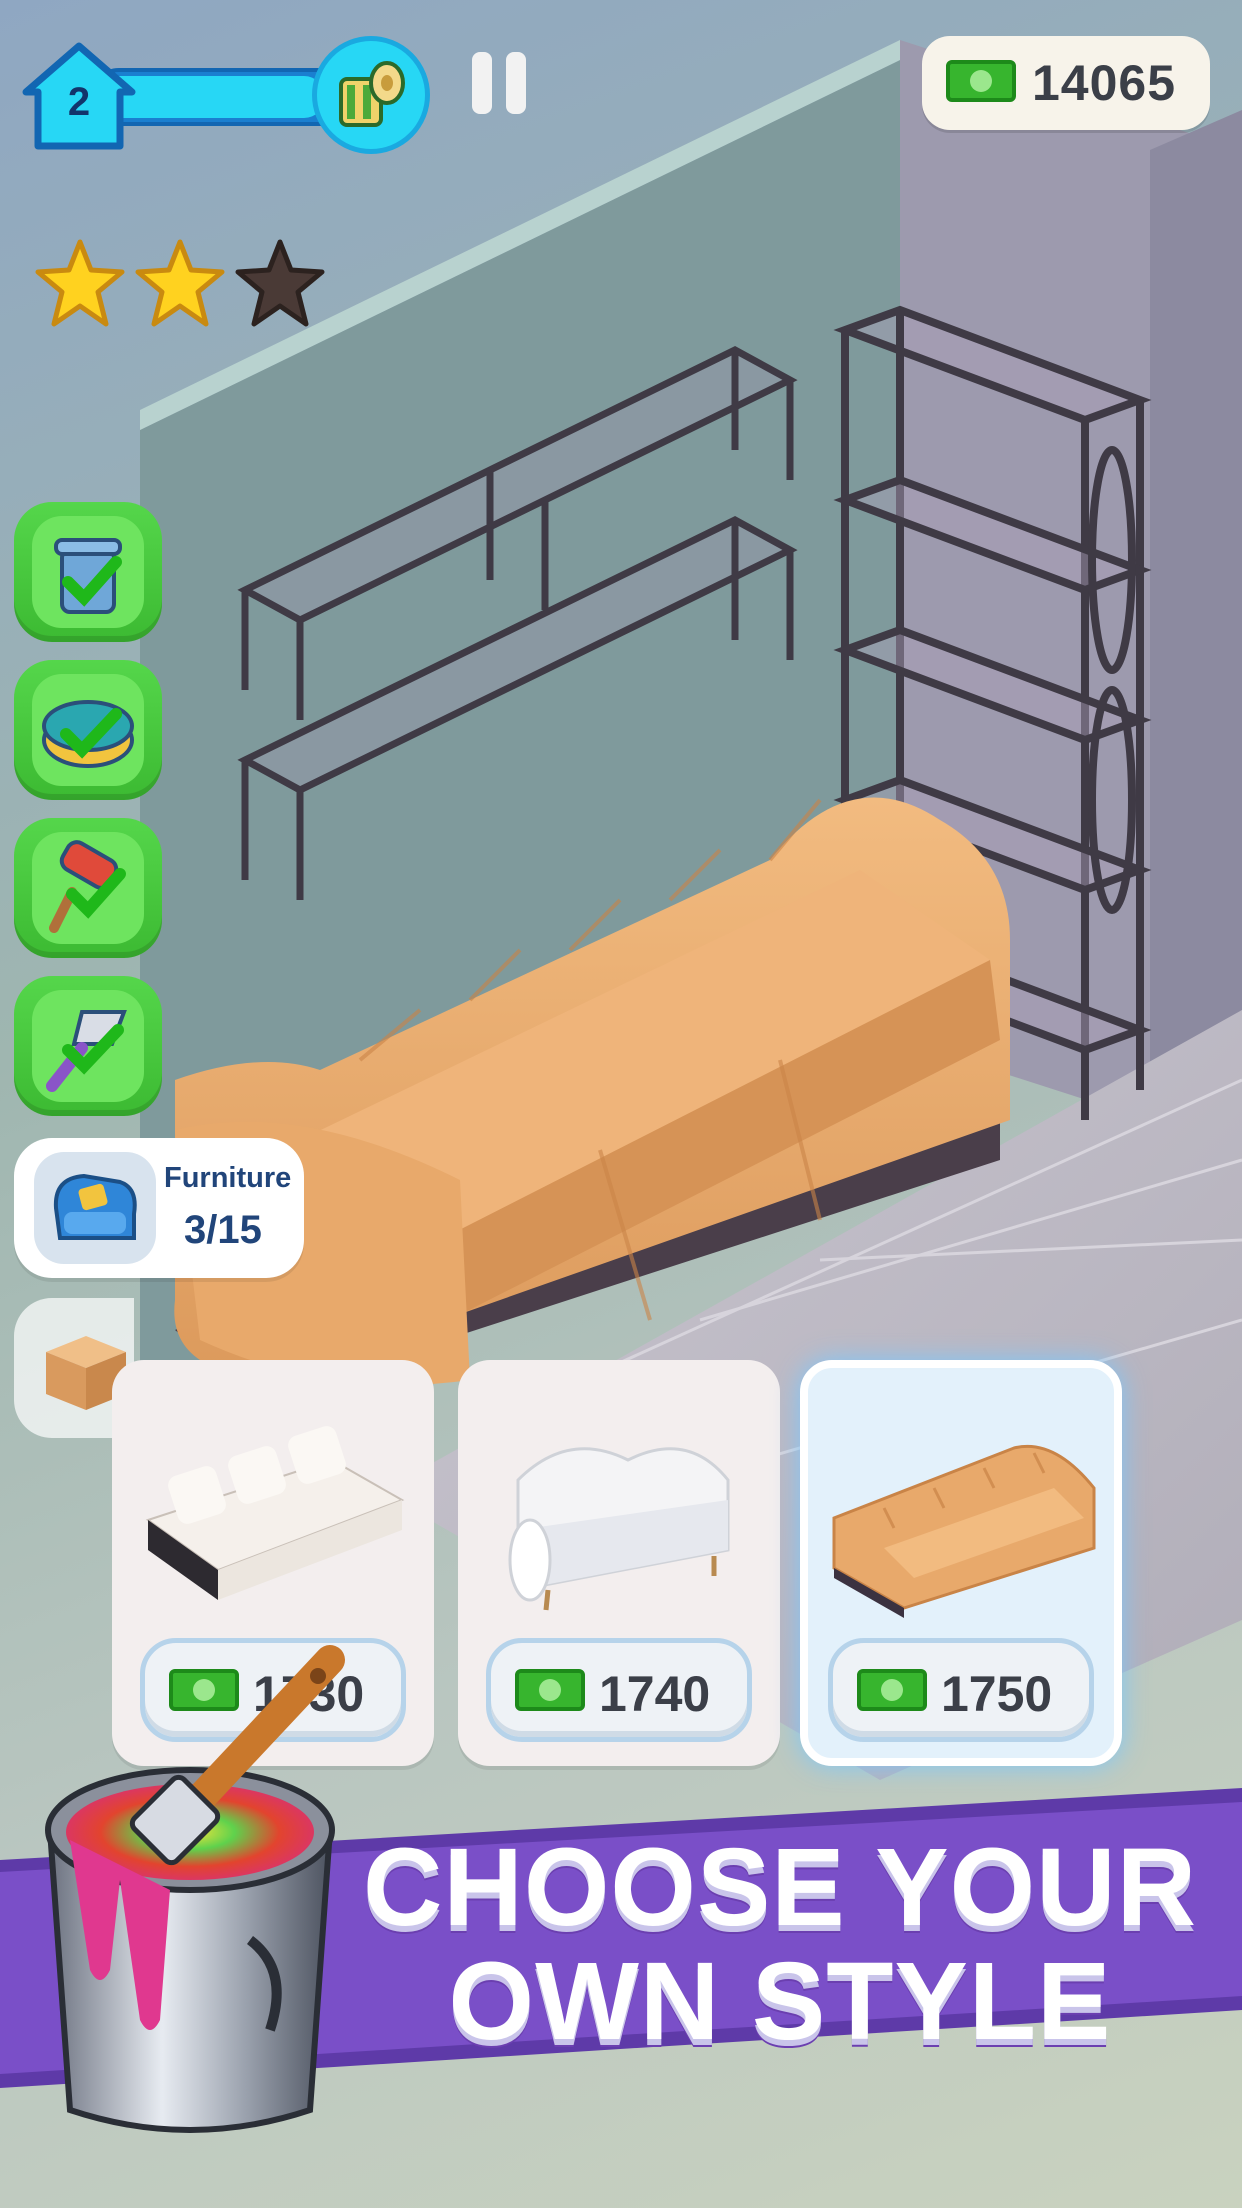  I want to click on white-tufted-sofa-image, so click(619, 1529).